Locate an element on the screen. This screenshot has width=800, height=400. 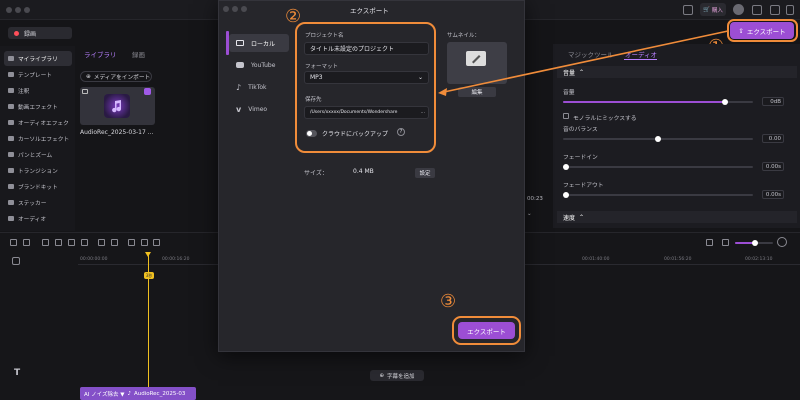
settings-button: 設定 is located at coordinates (425, 173).